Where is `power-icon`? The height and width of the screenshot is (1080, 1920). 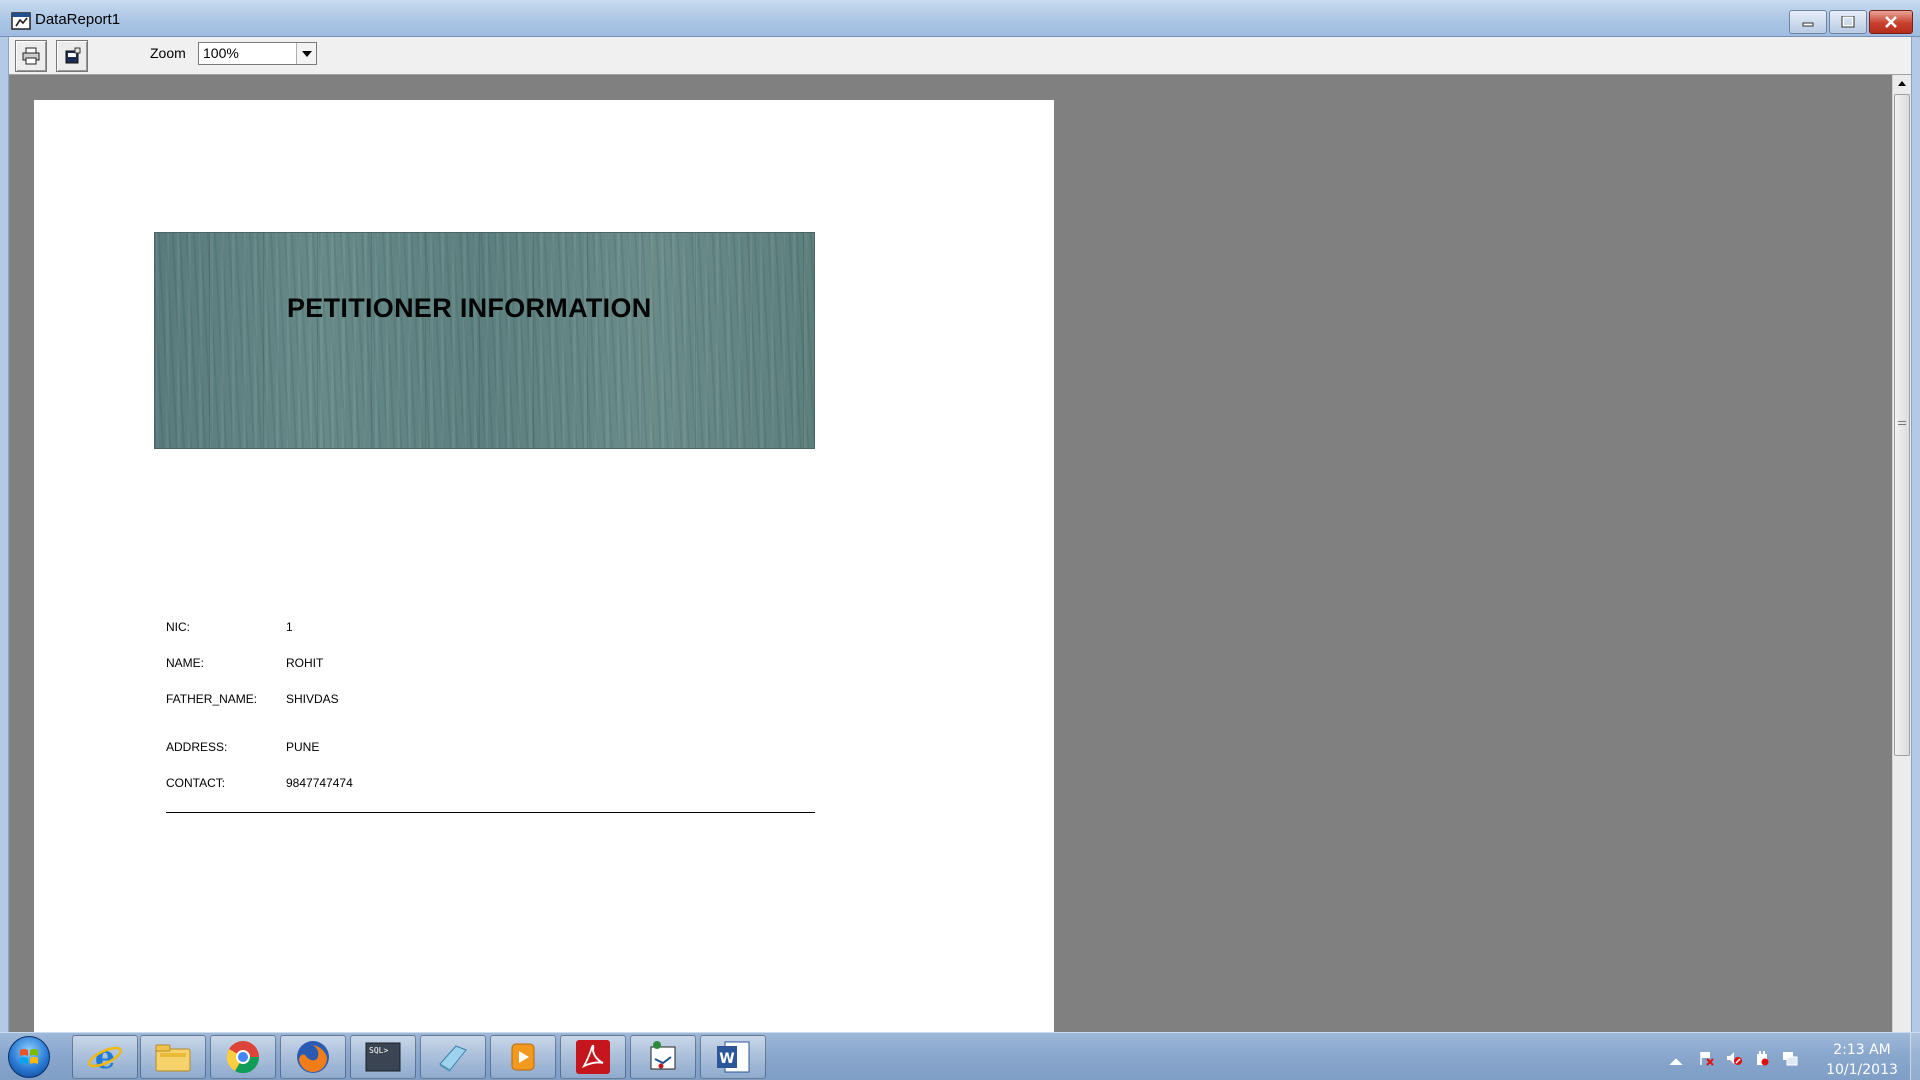 power-icon is located at coordinates (1762, 1058).